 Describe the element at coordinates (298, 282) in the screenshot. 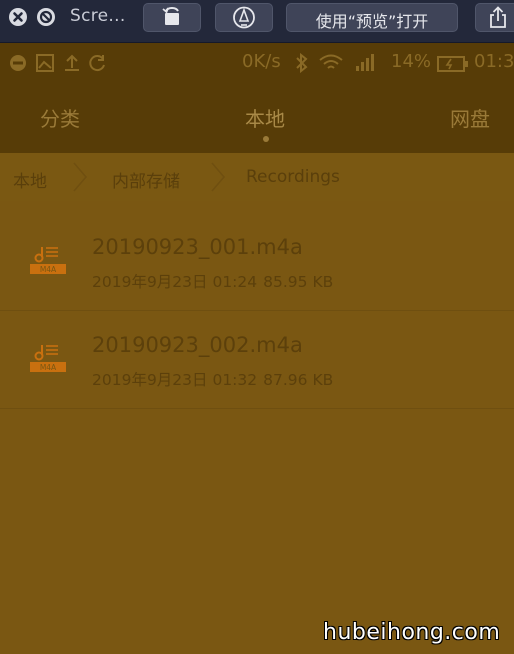

I see `file-size: 85.95 KB` at that location.